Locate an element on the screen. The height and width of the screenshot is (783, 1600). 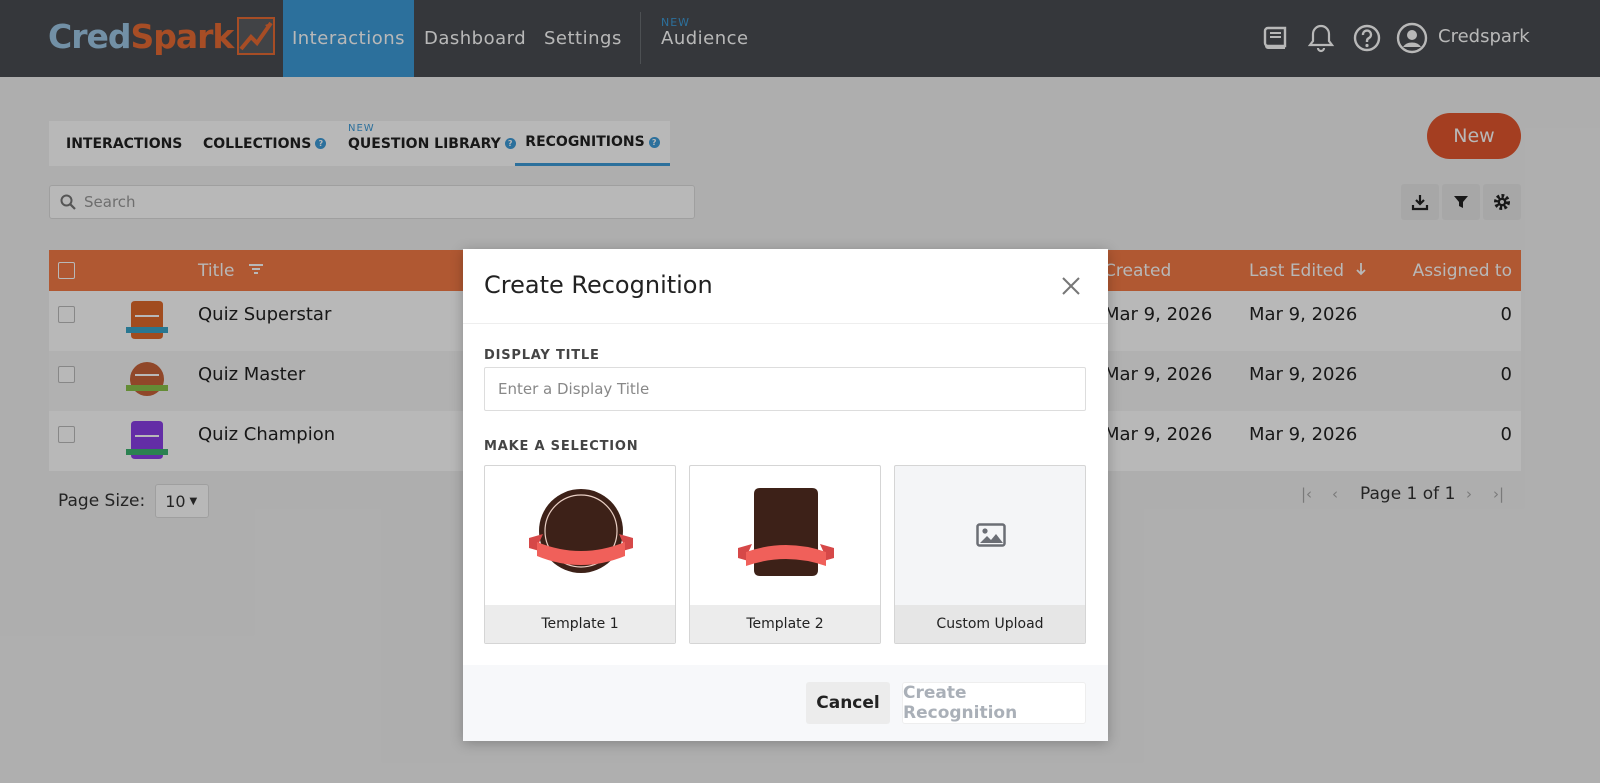
template-1-option: Template 1 is located at coordinates (580, 554).